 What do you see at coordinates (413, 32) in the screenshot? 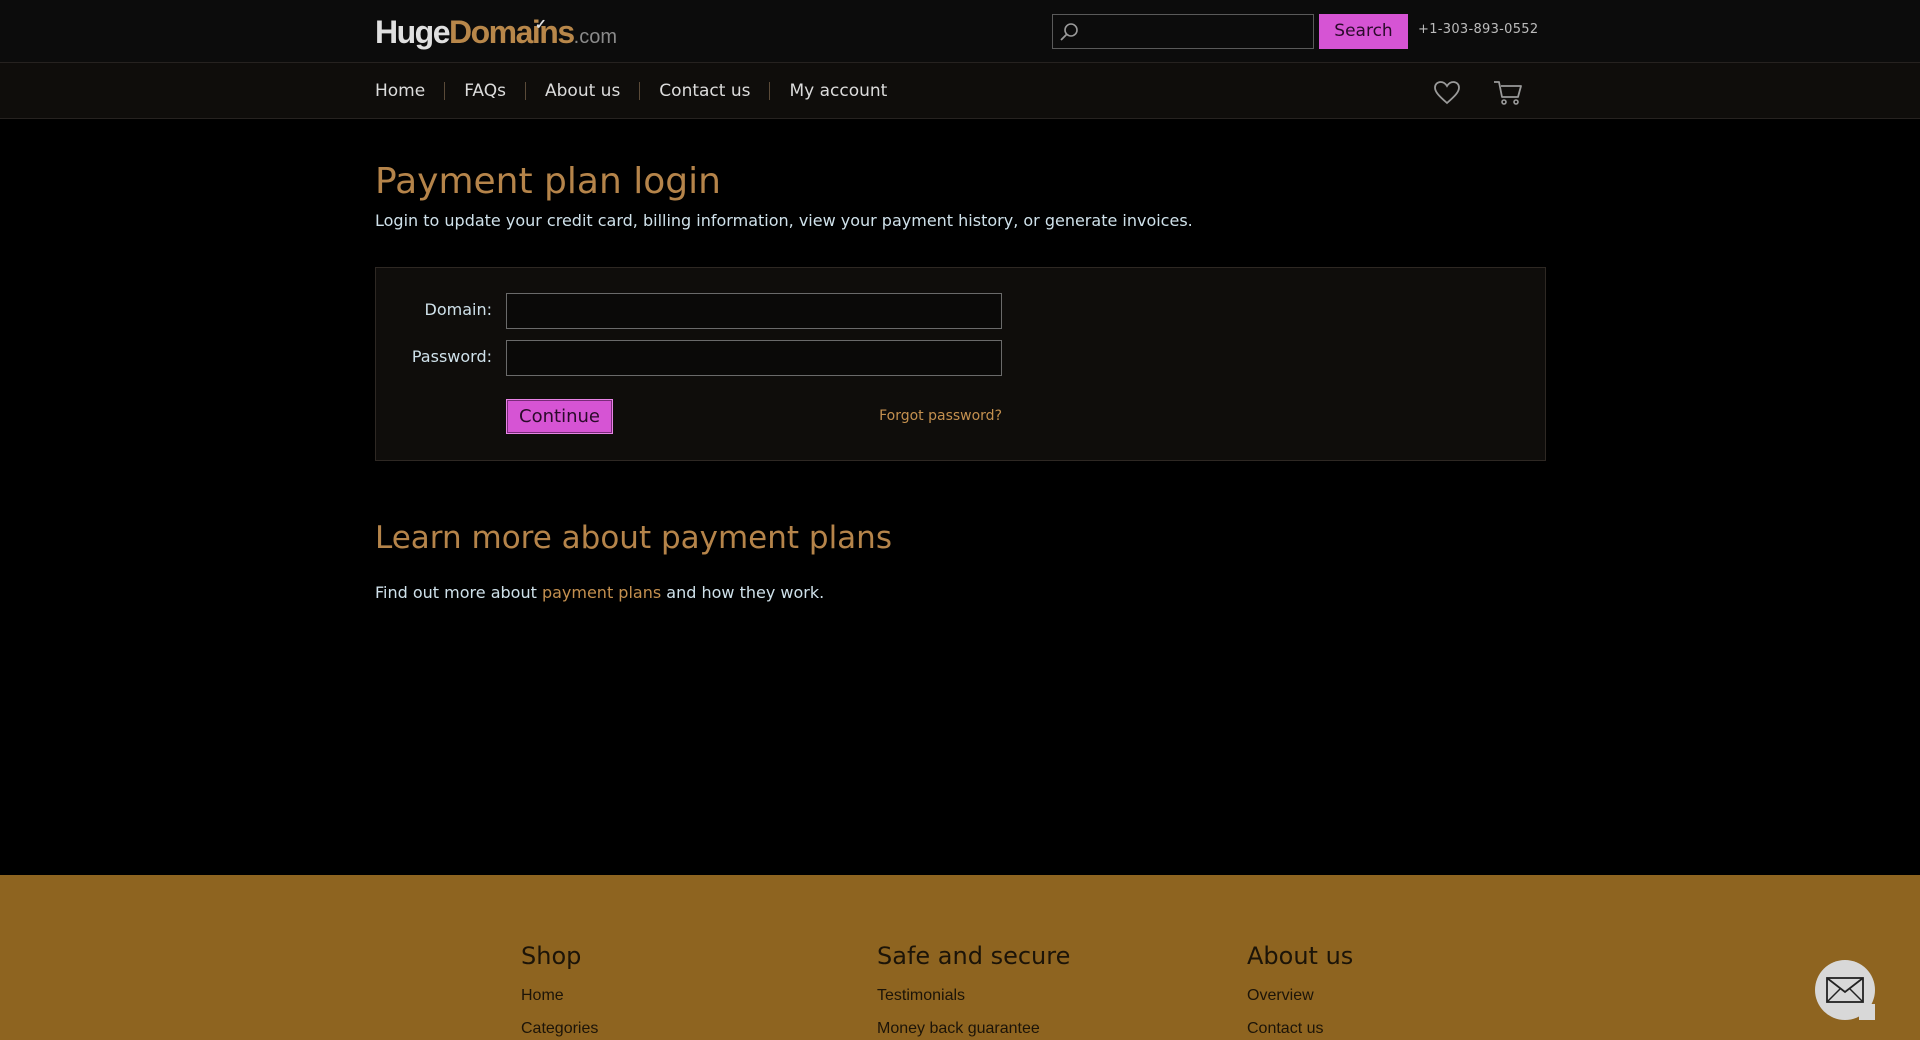
I see `logo-word-huge: Huge` at bounding box center [413, 32].